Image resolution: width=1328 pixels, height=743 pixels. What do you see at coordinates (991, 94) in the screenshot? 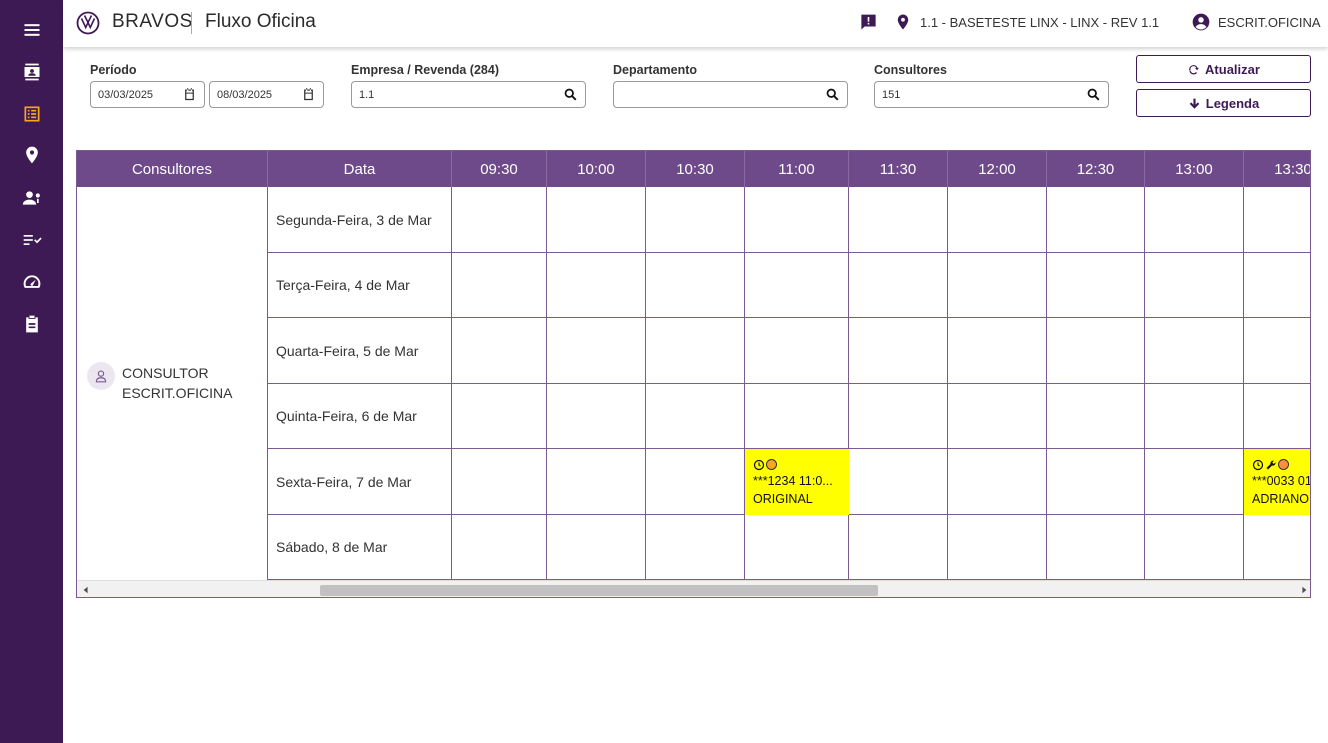
I see `consultores-field: 151` at bounding box center [991, 94].